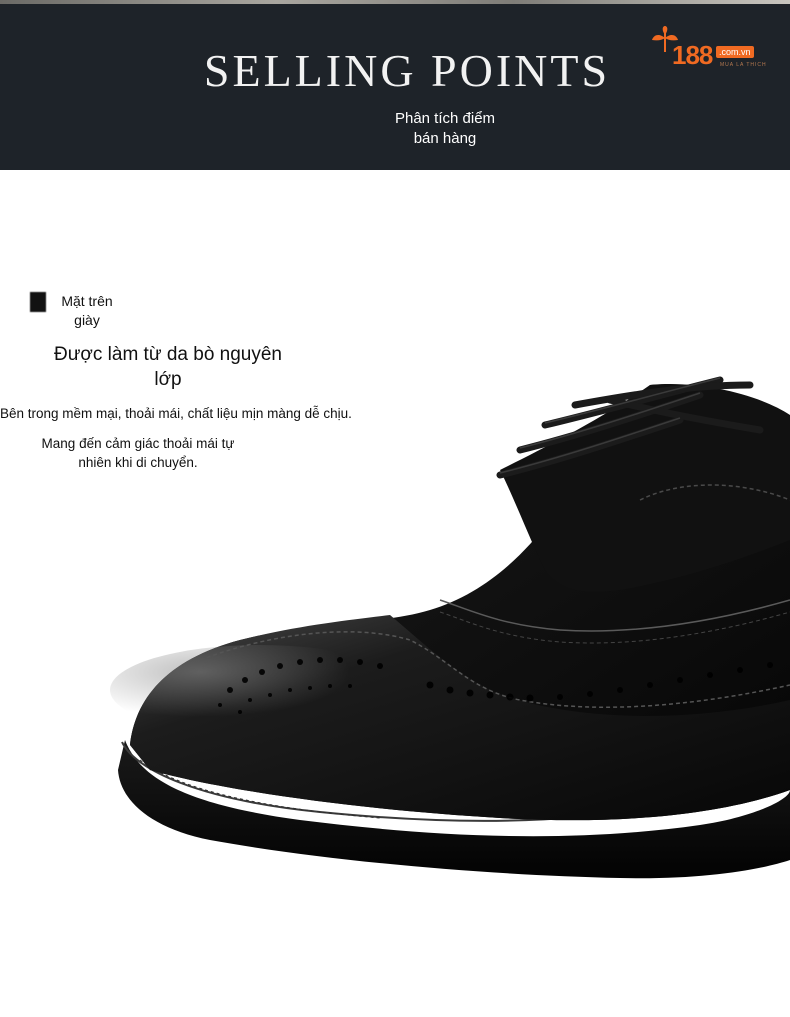 This screenshot has height=1017, width=790. I want to click on feature-label-text: Mặt trên giày, so click(87, 310).